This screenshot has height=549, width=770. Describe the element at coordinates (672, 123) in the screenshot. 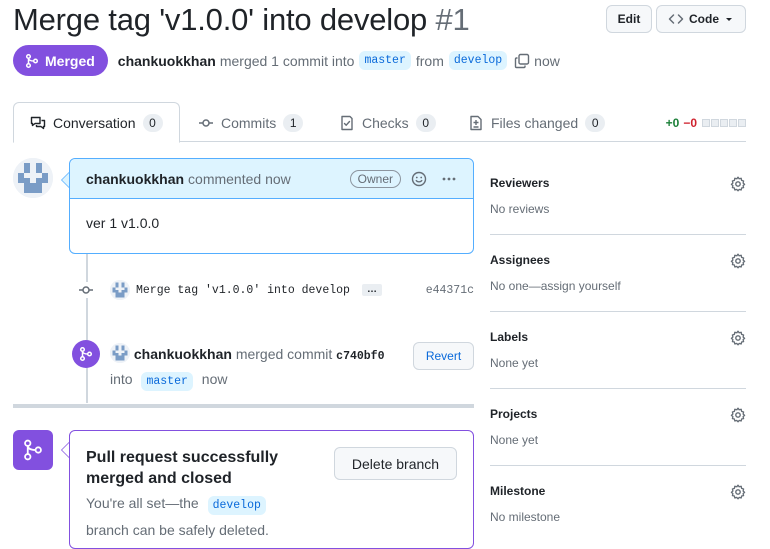

I see `diffstat-additions: +0` at that location.